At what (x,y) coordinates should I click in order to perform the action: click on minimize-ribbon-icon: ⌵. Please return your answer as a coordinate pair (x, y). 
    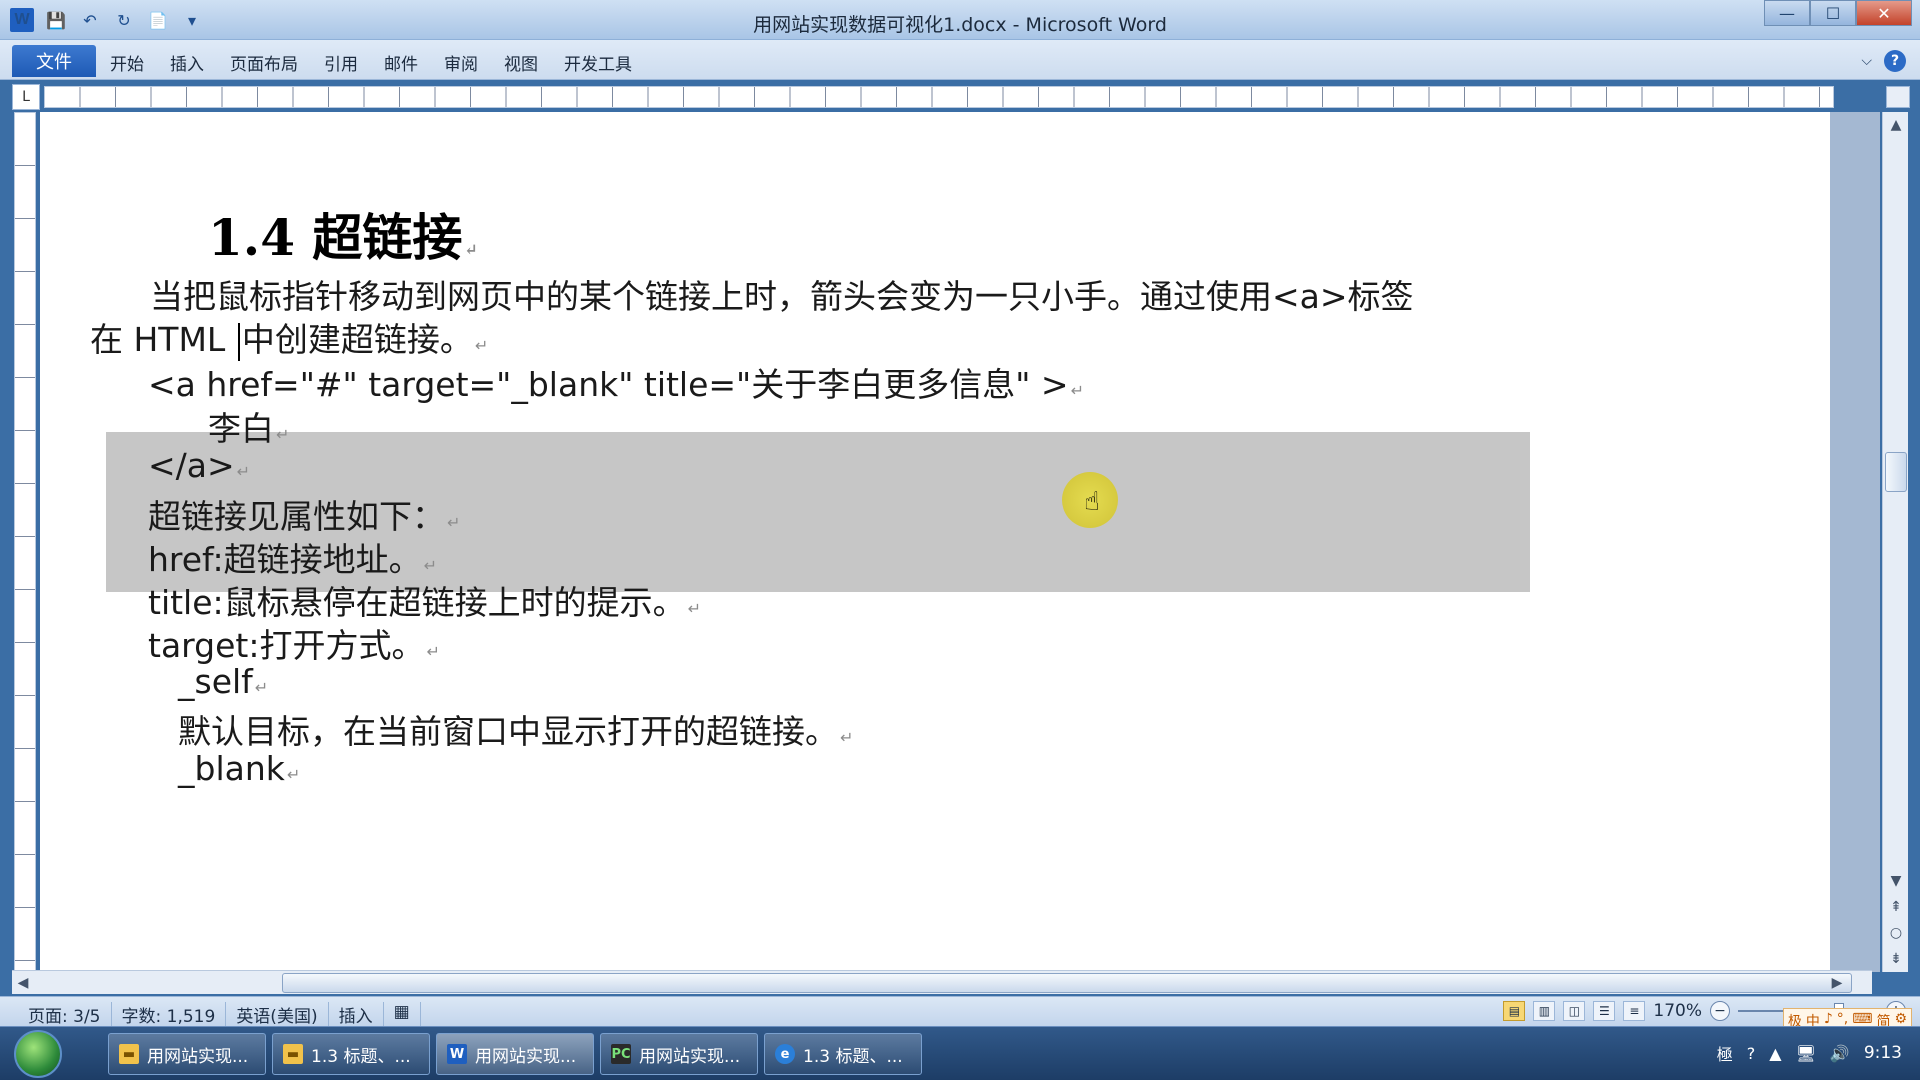
    Looking at the image, I should click on (1866, 61).